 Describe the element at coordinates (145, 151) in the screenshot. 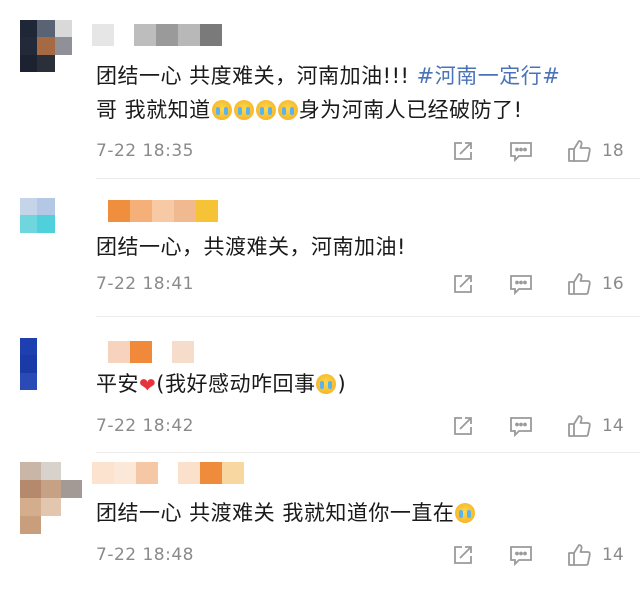

I see `comment-time: 7-22 18:35` at that location.